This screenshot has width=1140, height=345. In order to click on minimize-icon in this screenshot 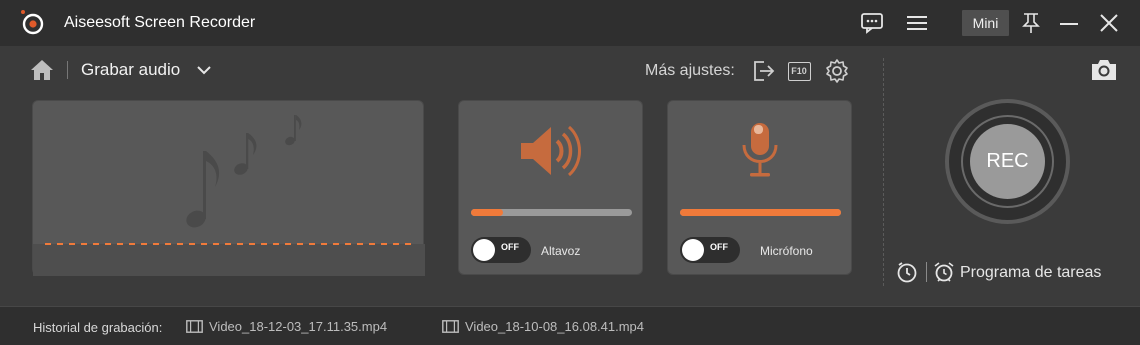, I will do `click(1069, 23)`.